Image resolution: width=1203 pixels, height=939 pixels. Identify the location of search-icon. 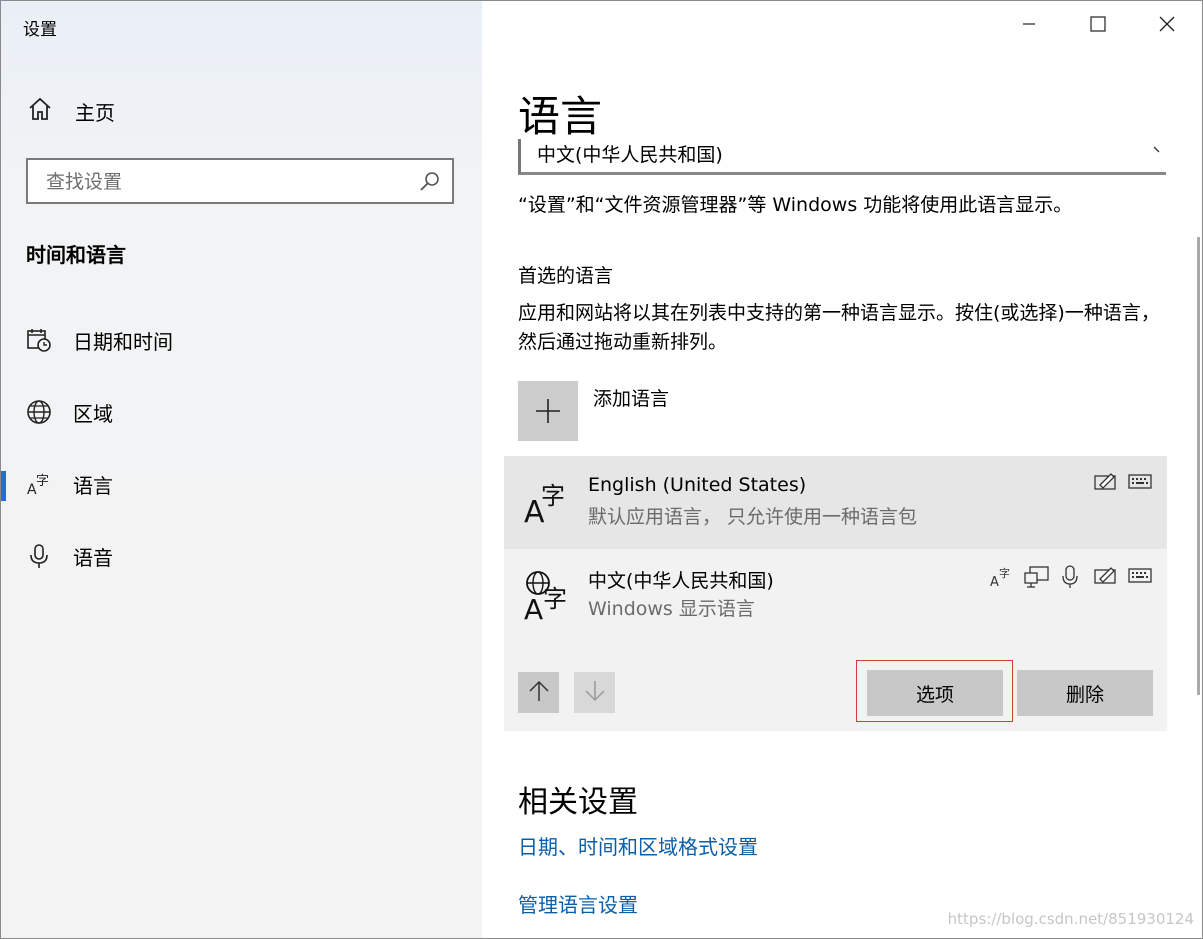
(430, 182).